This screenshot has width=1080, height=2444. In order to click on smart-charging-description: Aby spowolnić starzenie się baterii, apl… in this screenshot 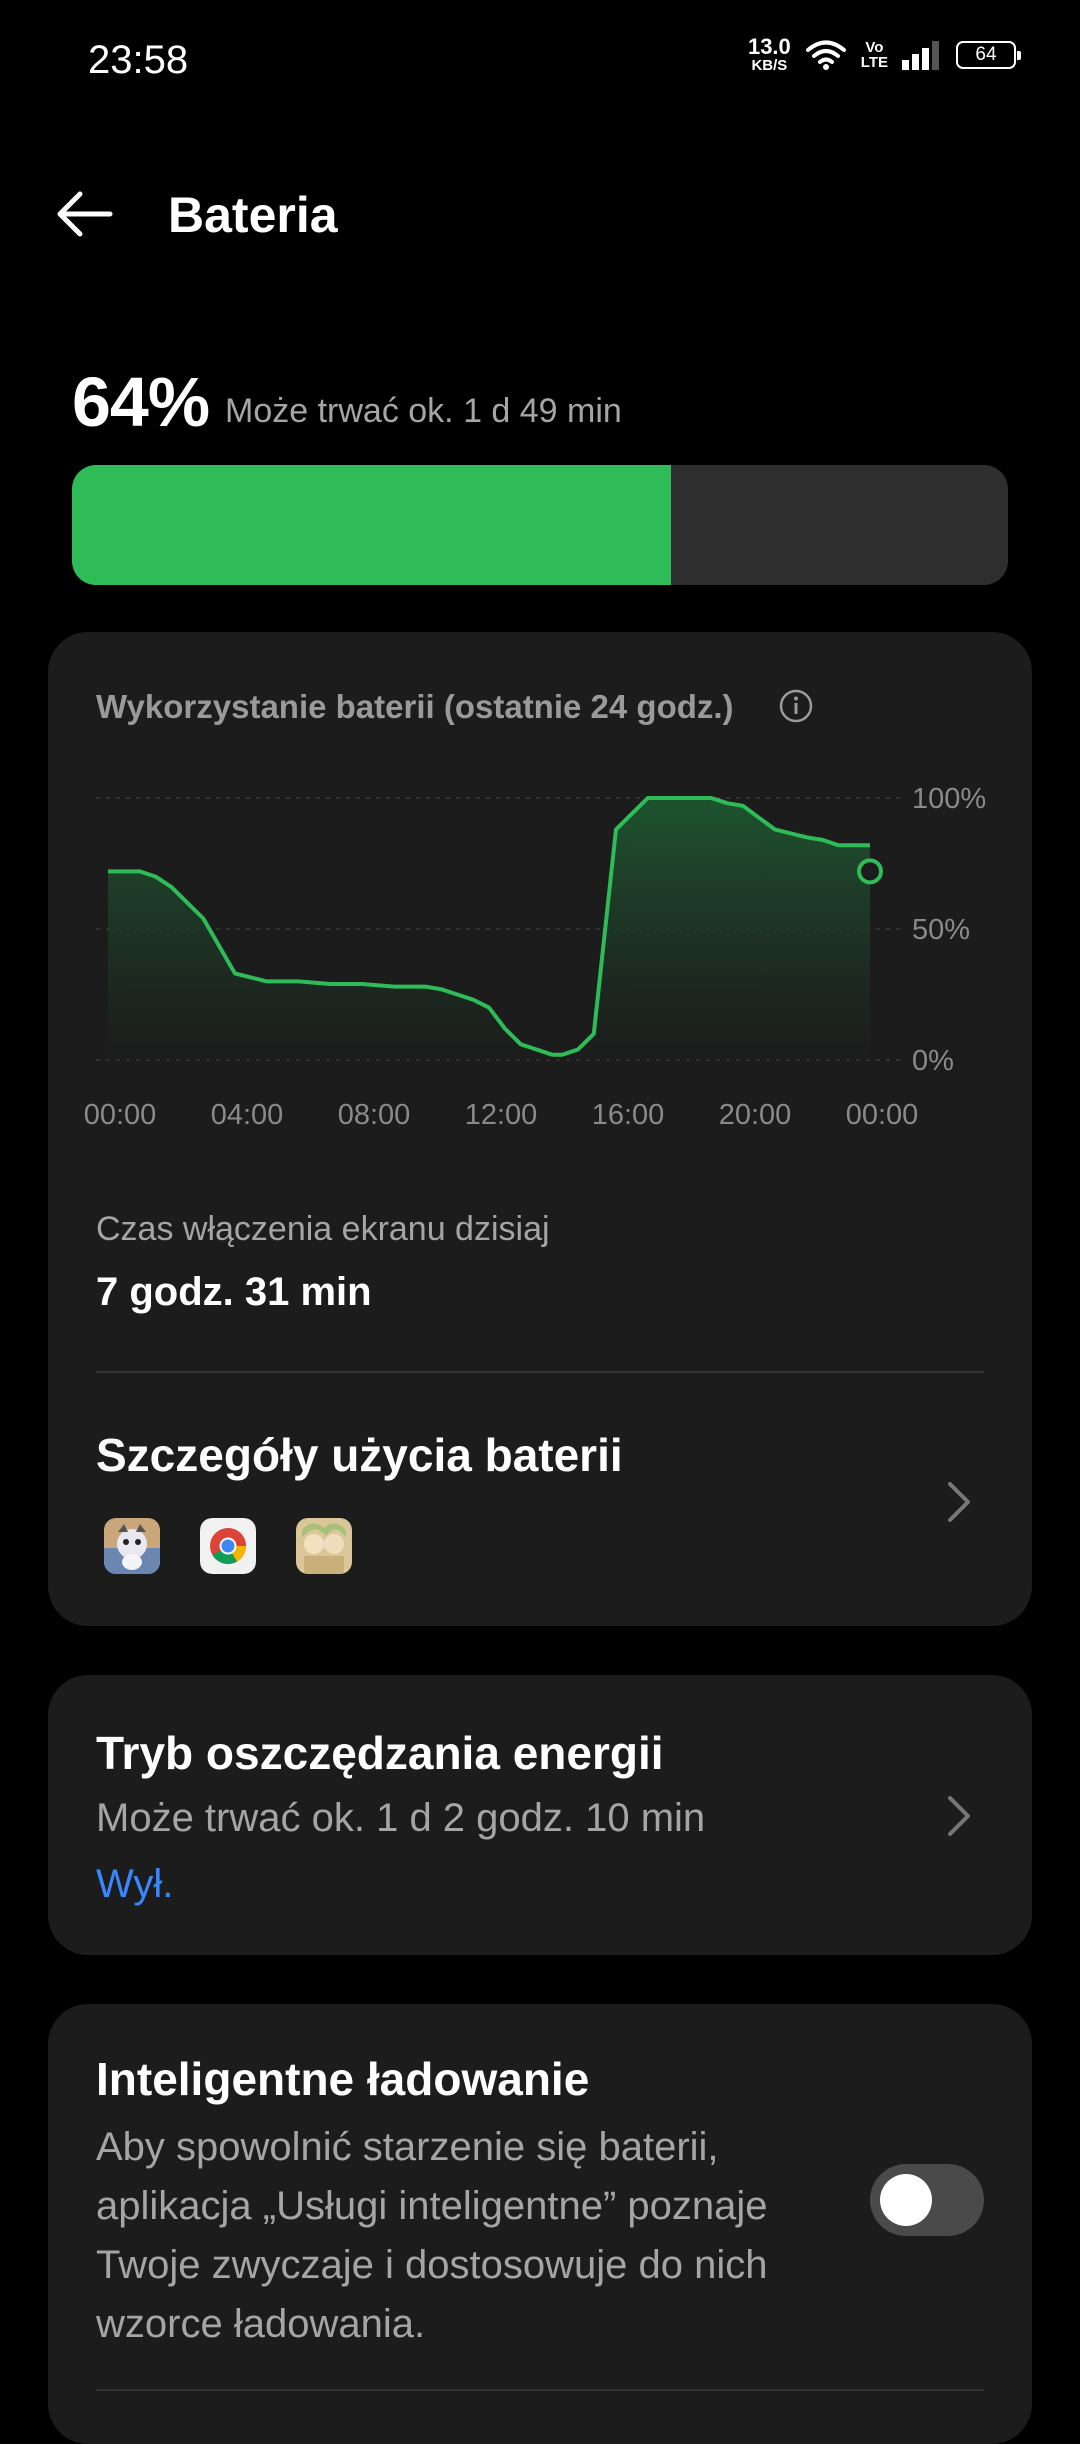, I will do `click(432, 2235)`.